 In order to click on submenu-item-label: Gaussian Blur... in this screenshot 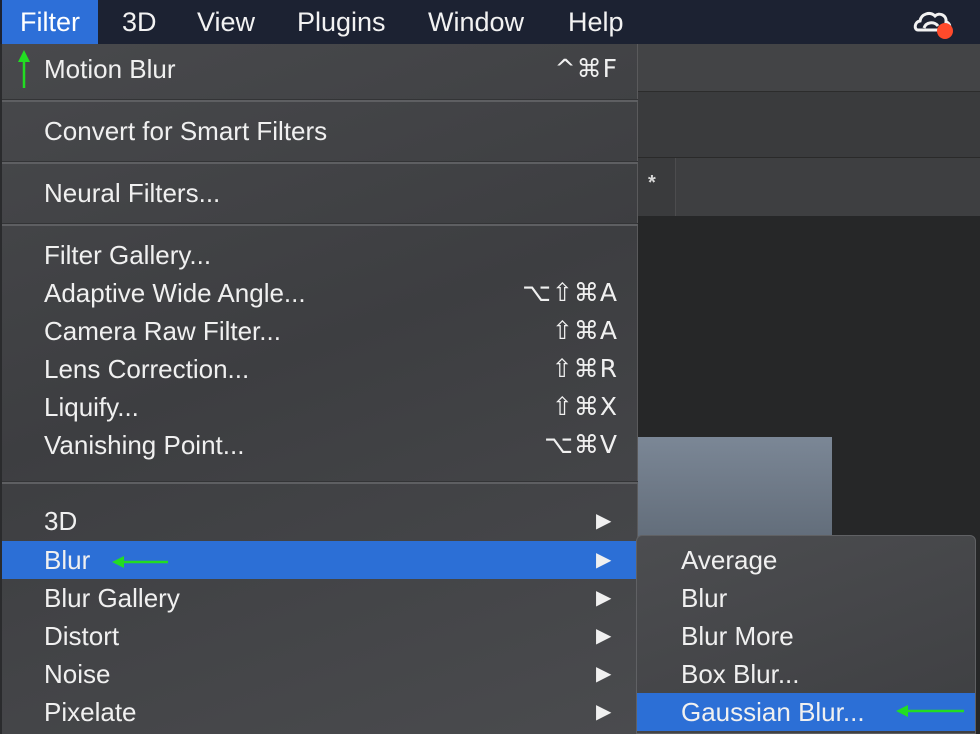, I will do `click(773, 712)`.